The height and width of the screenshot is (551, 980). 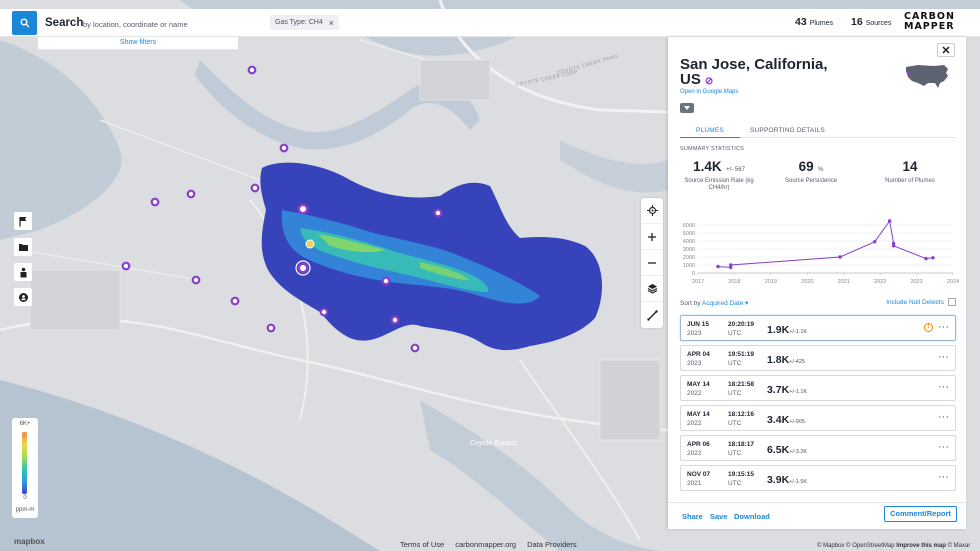 I want to click on site-link: carbonmapper.org, so click(x=485, y=544).